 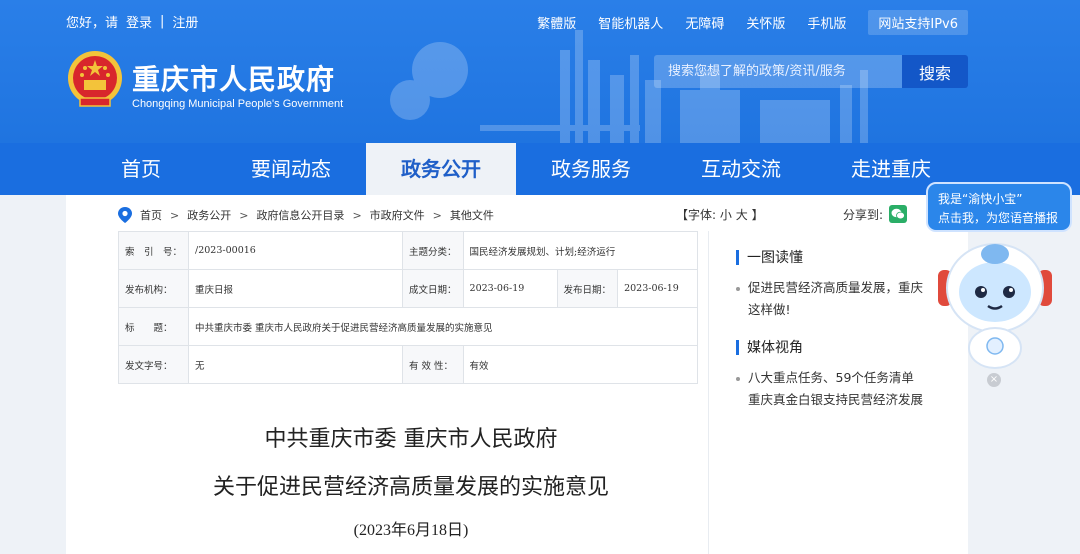 I want to click on validity-value: 有效, so click(x=580, y=364).